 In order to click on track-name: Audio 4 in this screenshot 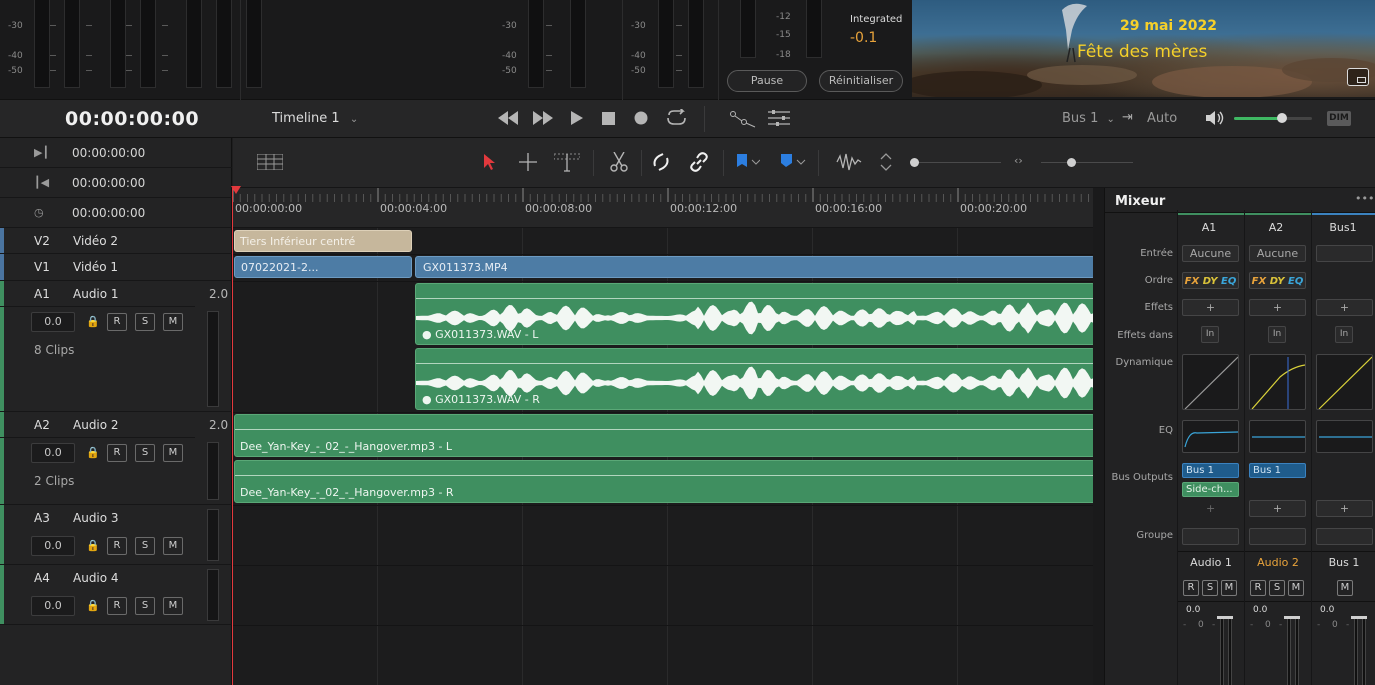, I will do `click(96, 578)`.